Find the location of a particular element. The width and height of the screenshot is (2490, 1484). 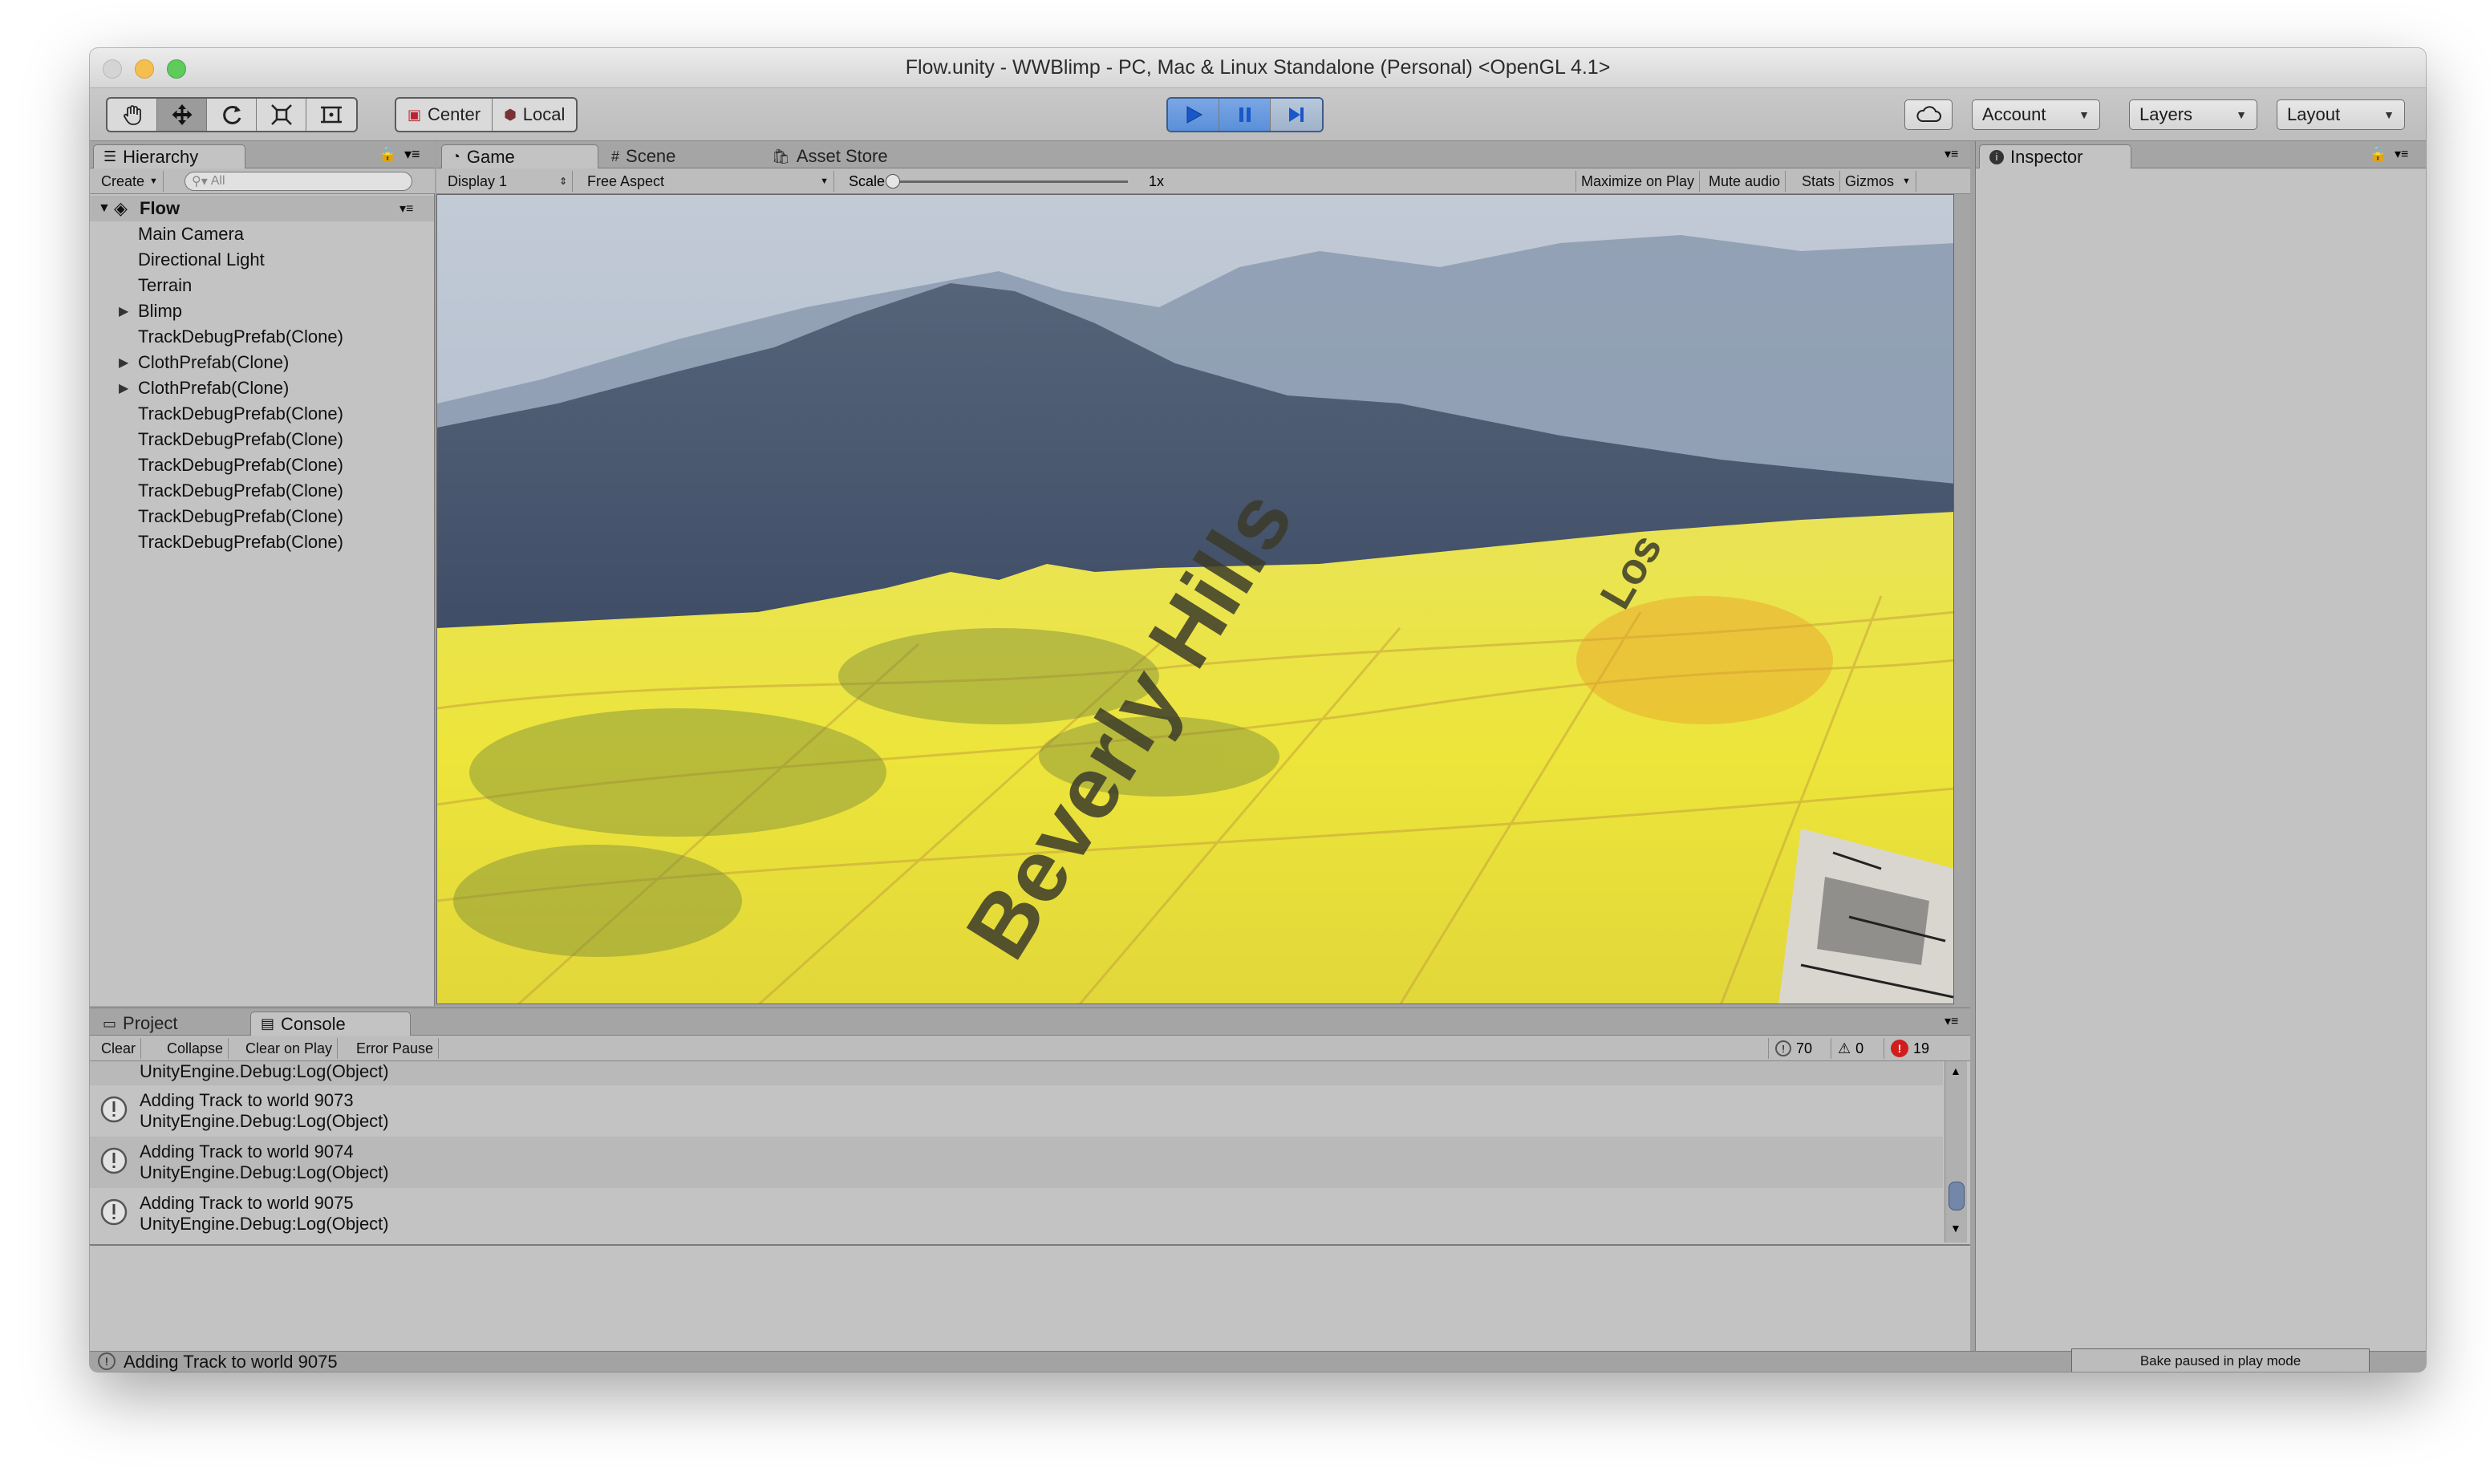

log-message: Adding Track to world 9073 is located at coordinates (247, 1100).